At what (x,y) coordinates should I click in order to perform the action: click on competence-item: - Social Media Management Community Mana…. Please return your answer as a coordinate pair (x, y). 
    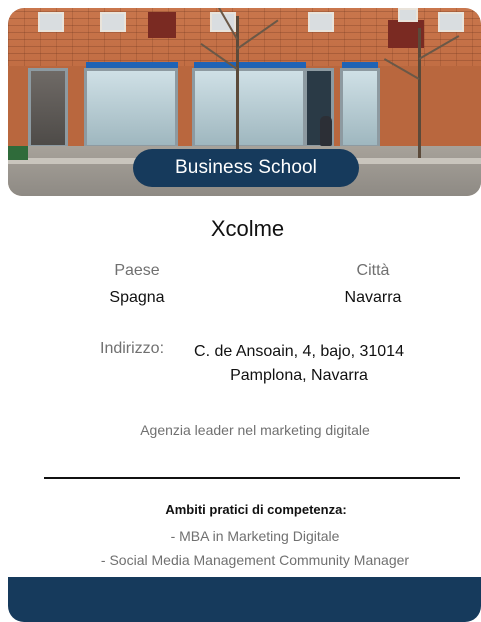
    Looking at the image, I should click on (255, 560).